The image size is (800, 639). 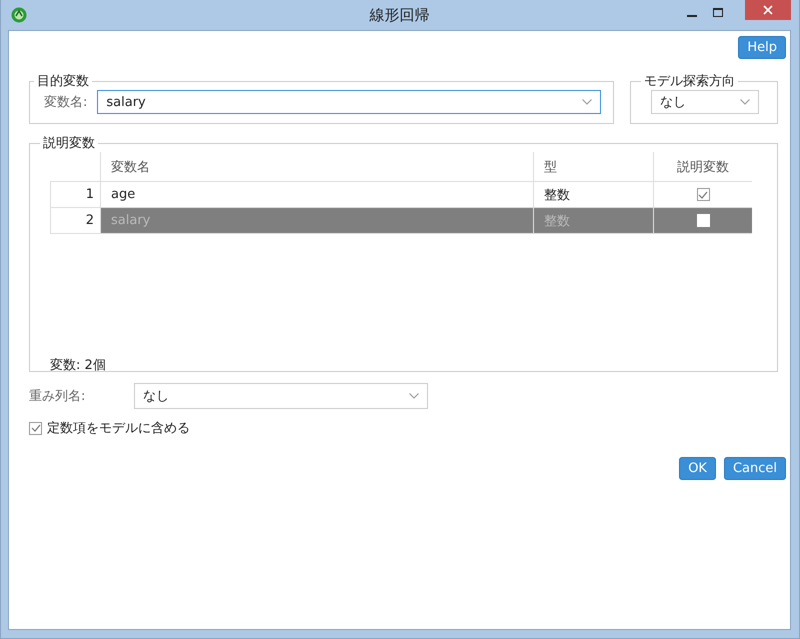 What do you see at coordinates (66, 102) in the screenshot?
I see `field-label: 変数名:` at bounding box center [66, 102].